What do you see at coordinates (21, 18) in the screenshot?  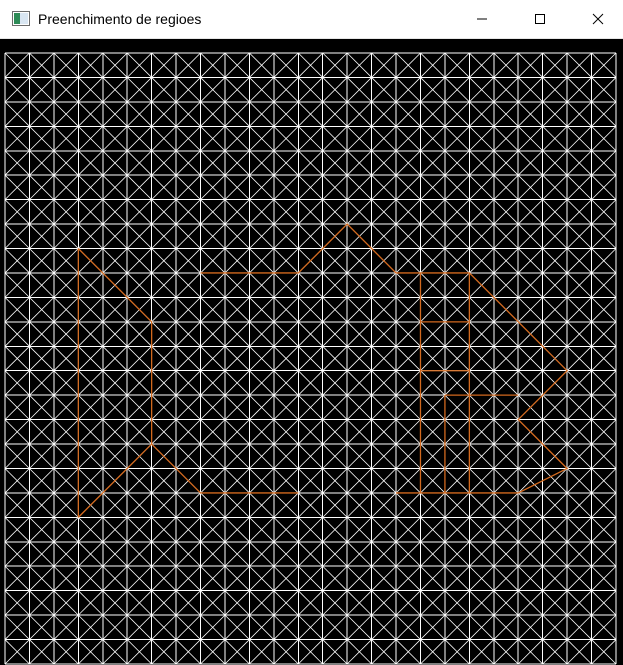 I see `app-icon` at bounding box center [21, 18].